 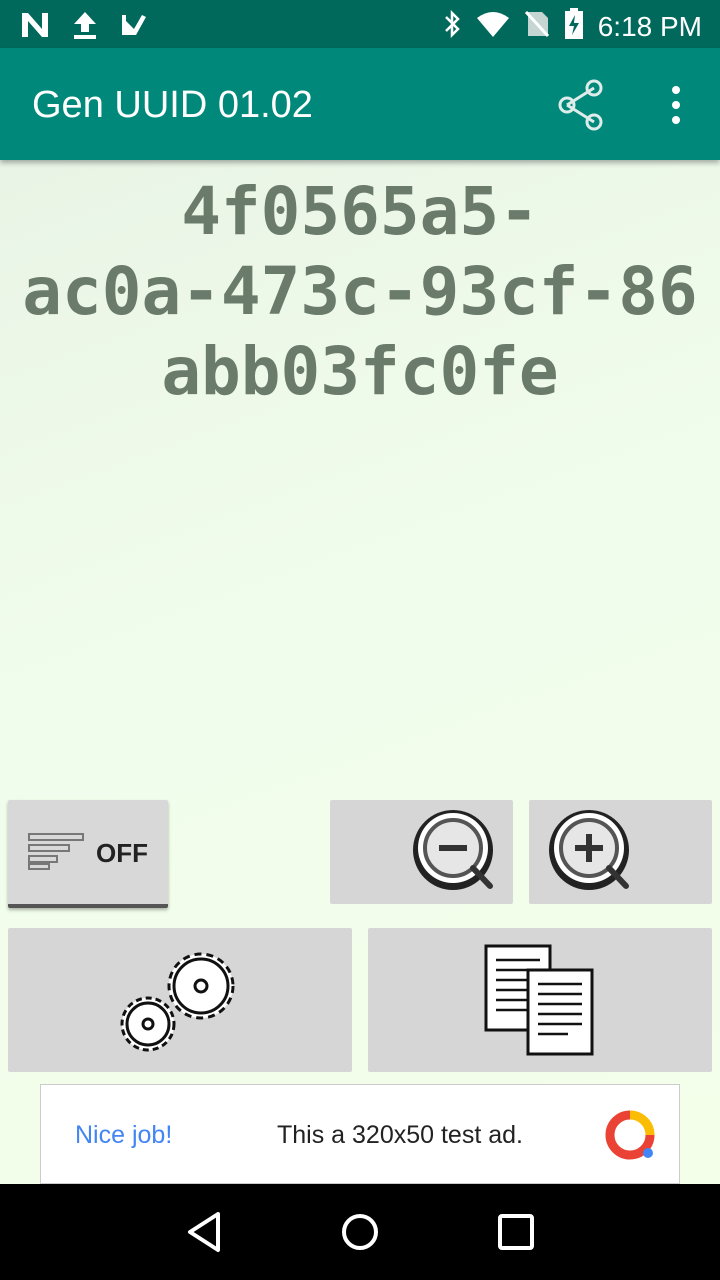 What do you see at coordinates (453, 850) in the screenshot?
I see `zoom-out-icon` at bounding box center [453, 850].